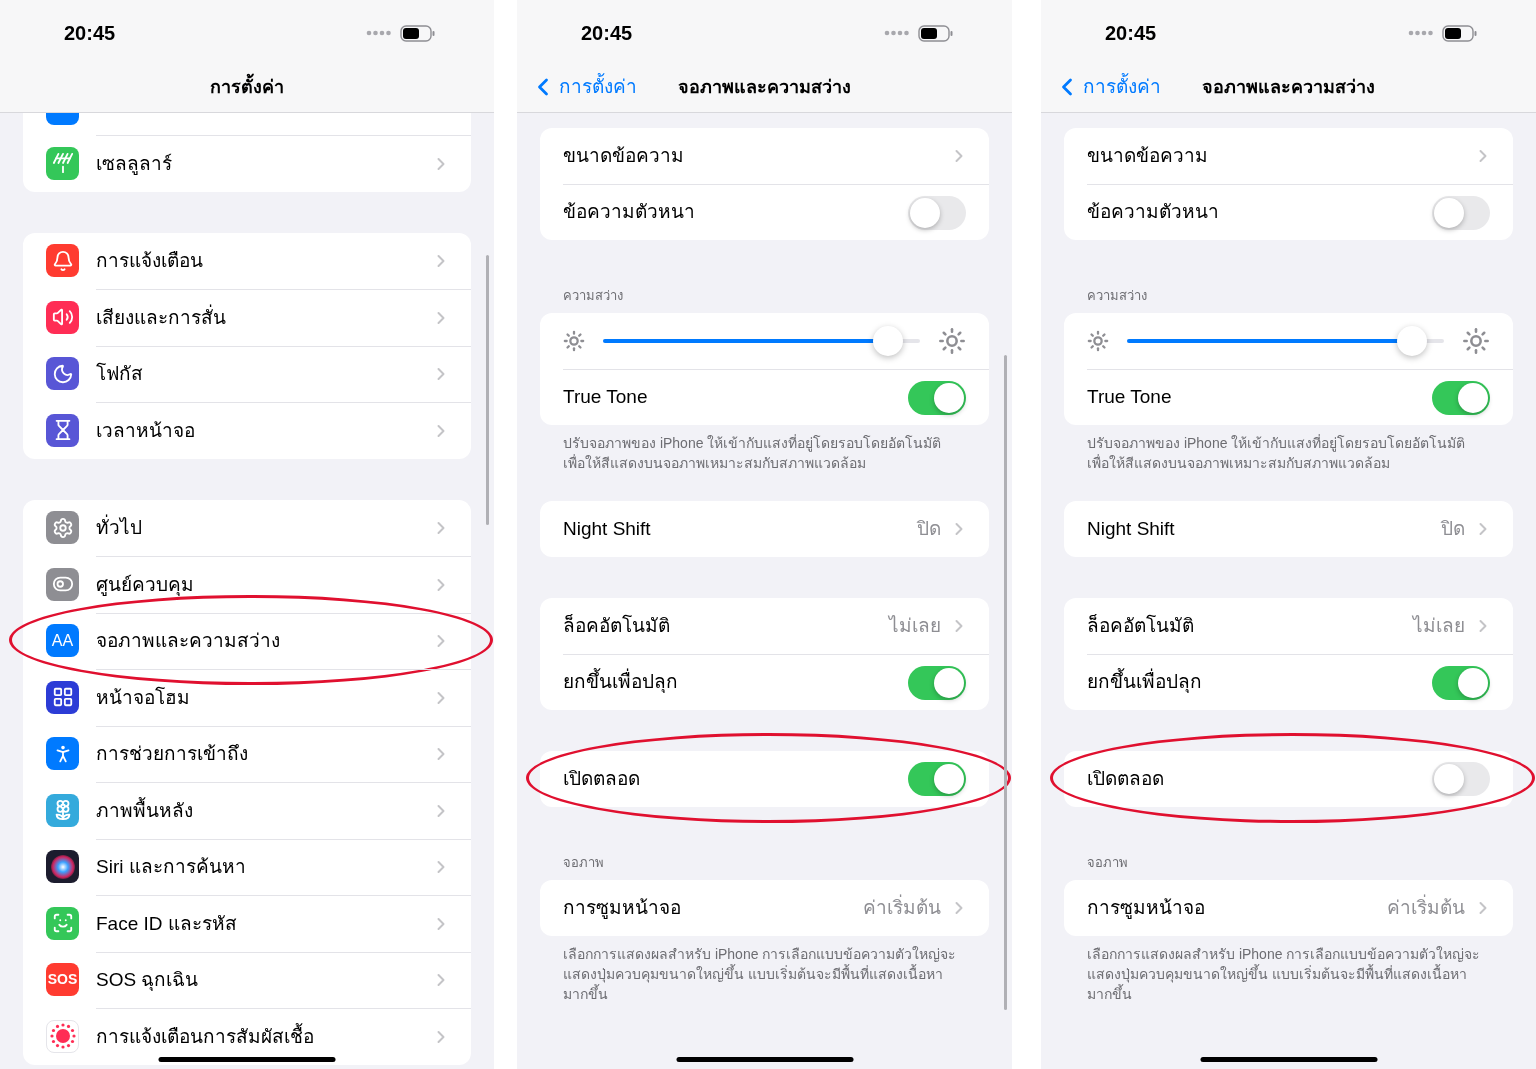 This screenshot has height=1069, width=1536. What do you see at coordinates (263, 810) in the screenshot?
I see `row-label: ภาพพื้นหลัง` at bounding box center [263, 810].